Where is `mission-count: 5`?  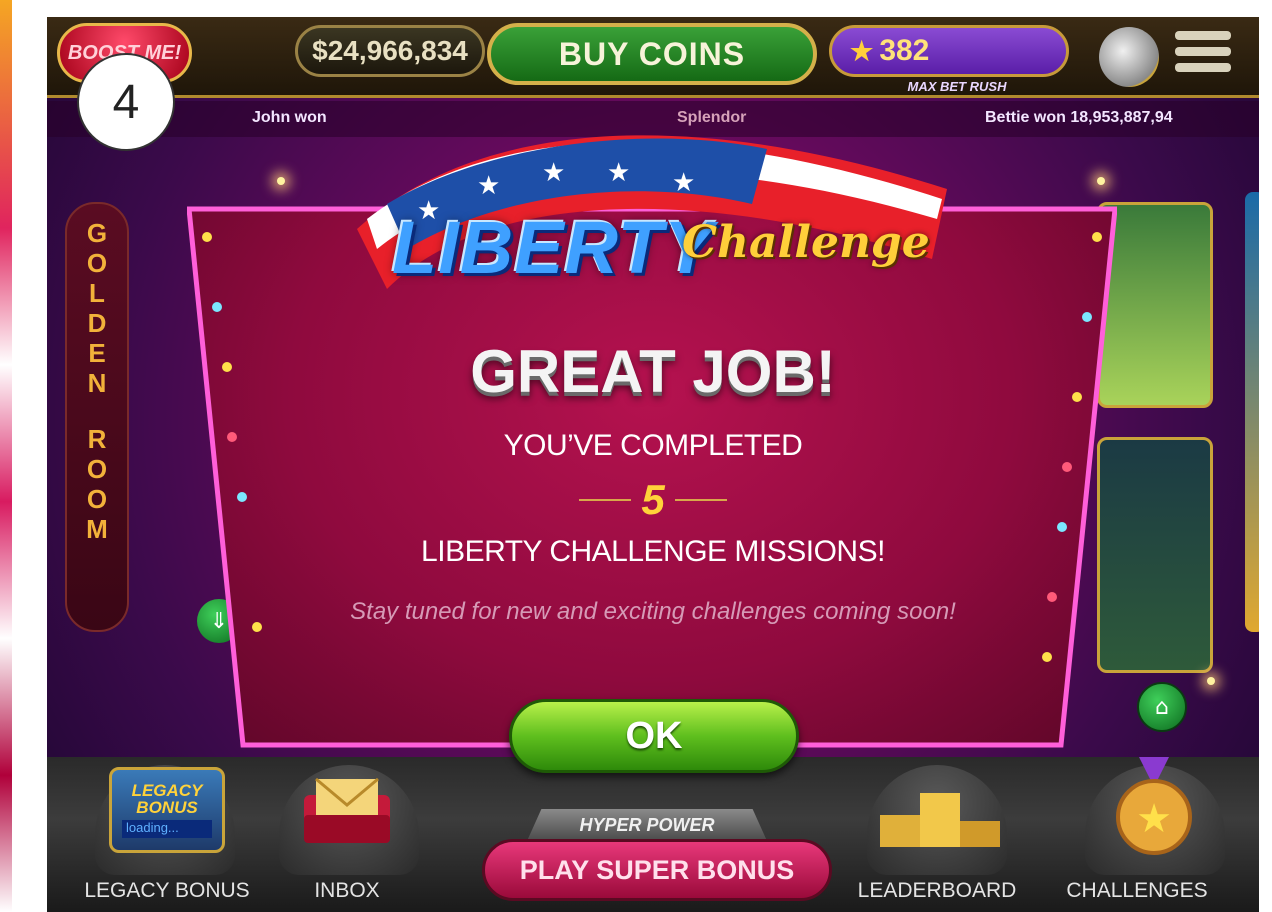 mission-count: 5 is located at coordinates (653, 499).